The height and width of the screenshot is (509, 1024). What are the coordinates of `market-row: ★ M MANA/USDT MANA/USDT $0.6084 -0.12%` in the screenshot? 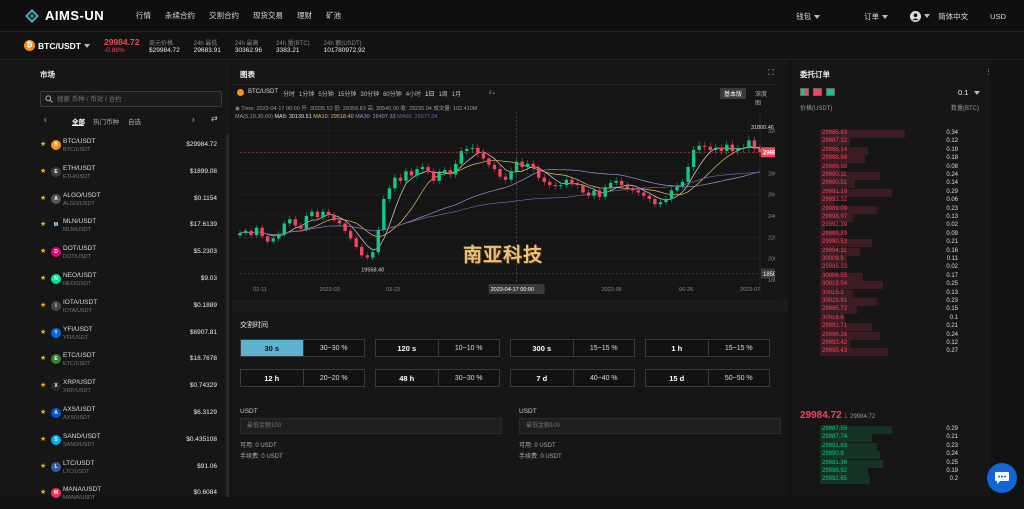 It's located at (150, 495).